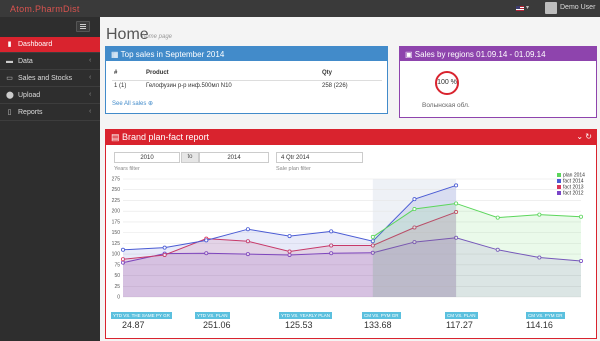 The height and width of the screenshot is (341, 600). Describe the element at coordinates (9, 112) in the screenshot. I see `reports-icon: ▯` at that location.